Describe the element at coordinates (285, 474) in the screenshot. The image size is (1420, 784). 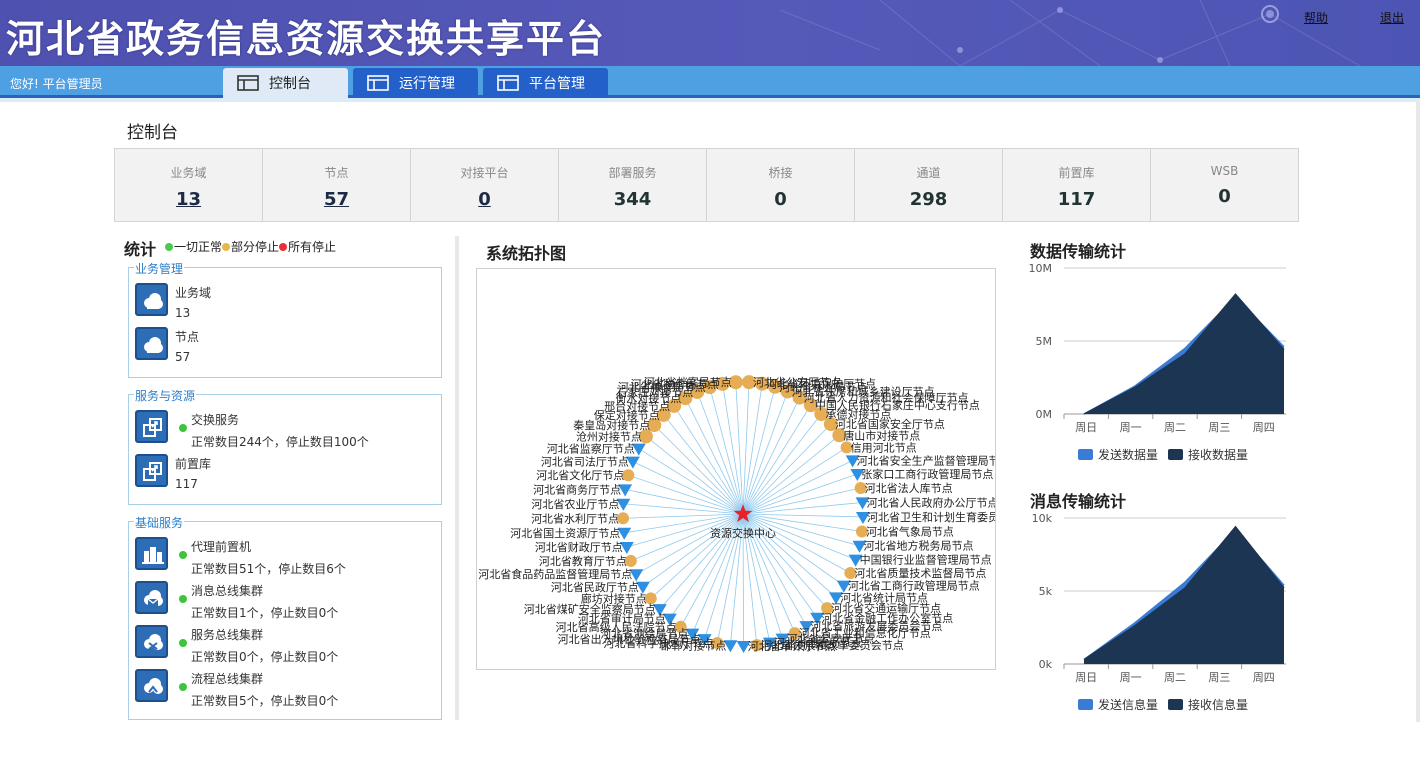
I see `stat-item: 前置库 117` at that location.